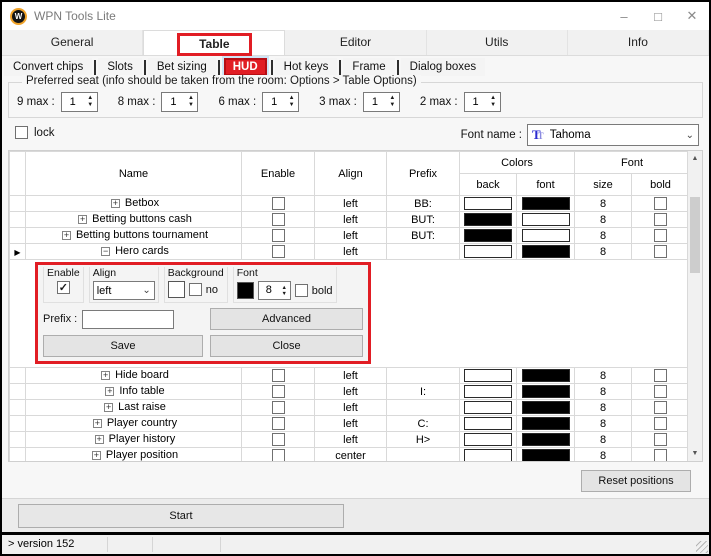 This screenshot has height=556, width=711. Describe the element at coordinates (63, 287) in the screenshot. I see `panel-enable-checkbox` at that location.